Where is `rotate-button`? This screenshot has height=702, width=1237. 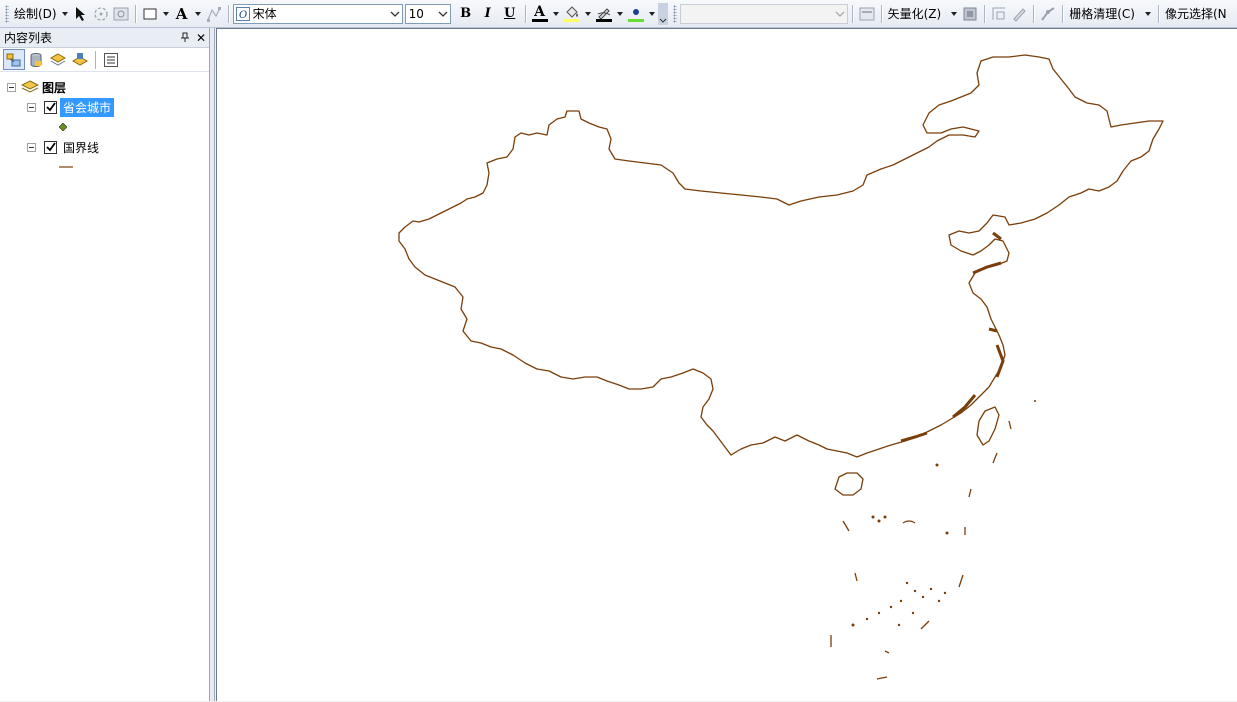 rotate-button is located at coordinates (101, 14).